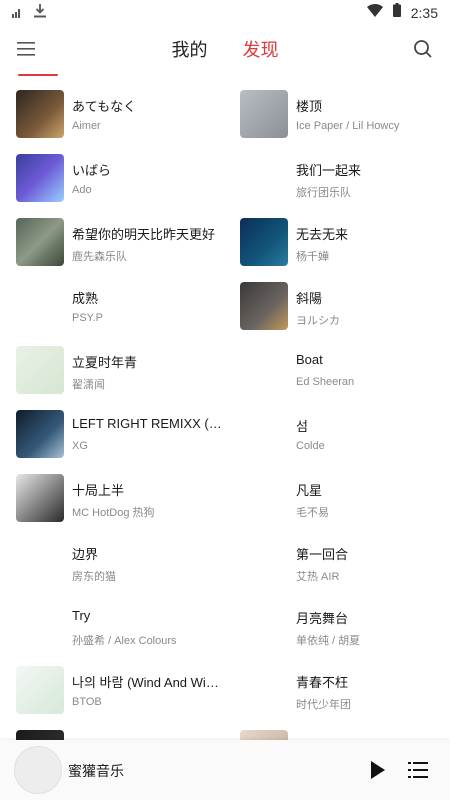 The image size is (450, 800). I want to click on status-time: 2:35, so click(424, 12).